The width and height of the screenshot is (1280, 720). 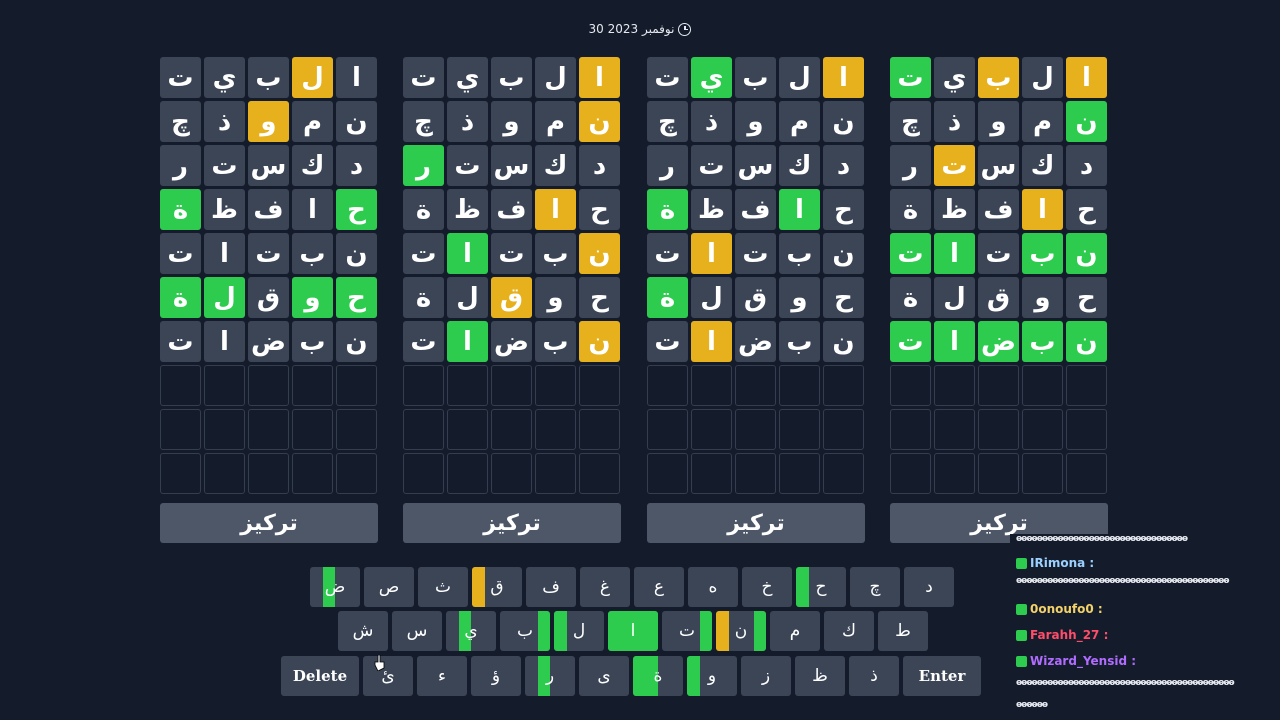 I want to click on letter-key: ظ, so click(x=820, y=676).